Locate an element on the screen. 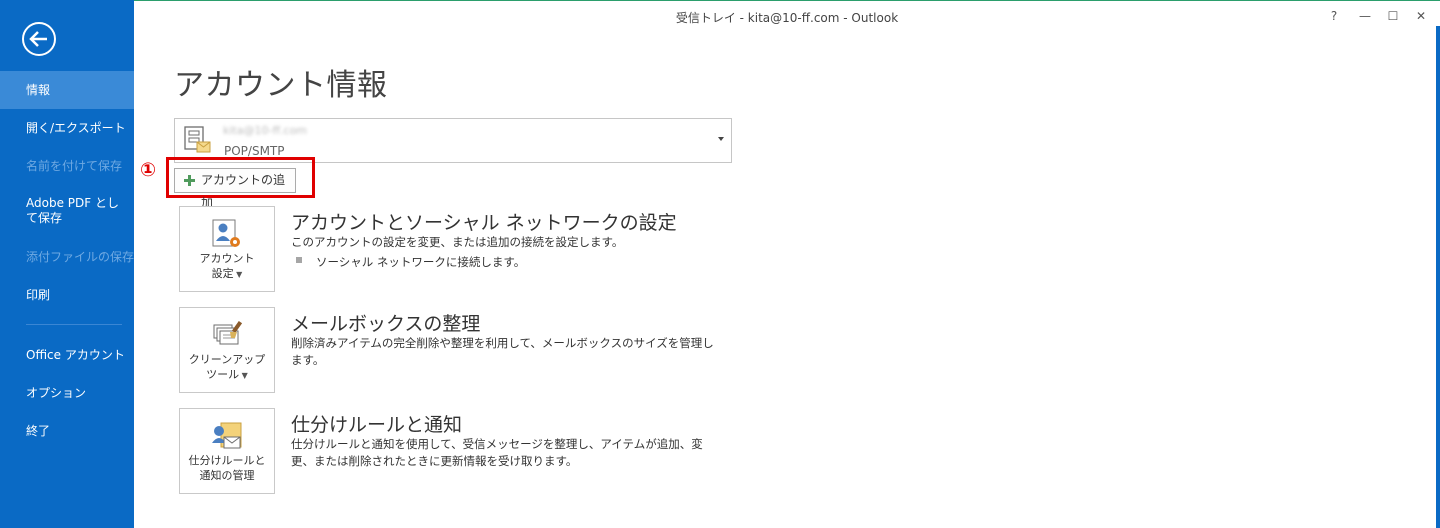 The image size is (1440, 528). close-button: ✕ is located at coordinates (1421, 16).